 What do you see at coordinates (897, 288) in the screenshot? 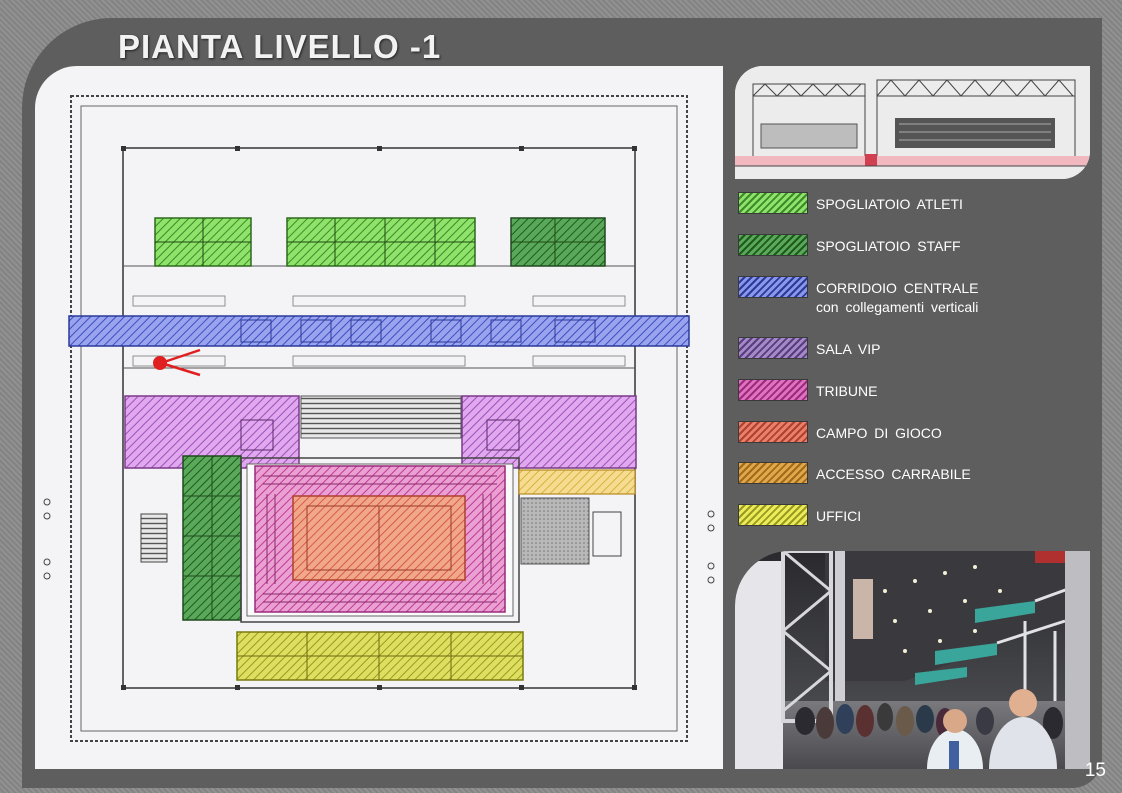
I see `legend-label: CORRIDOIO CENTRALE` at bounding box center [897, 288].